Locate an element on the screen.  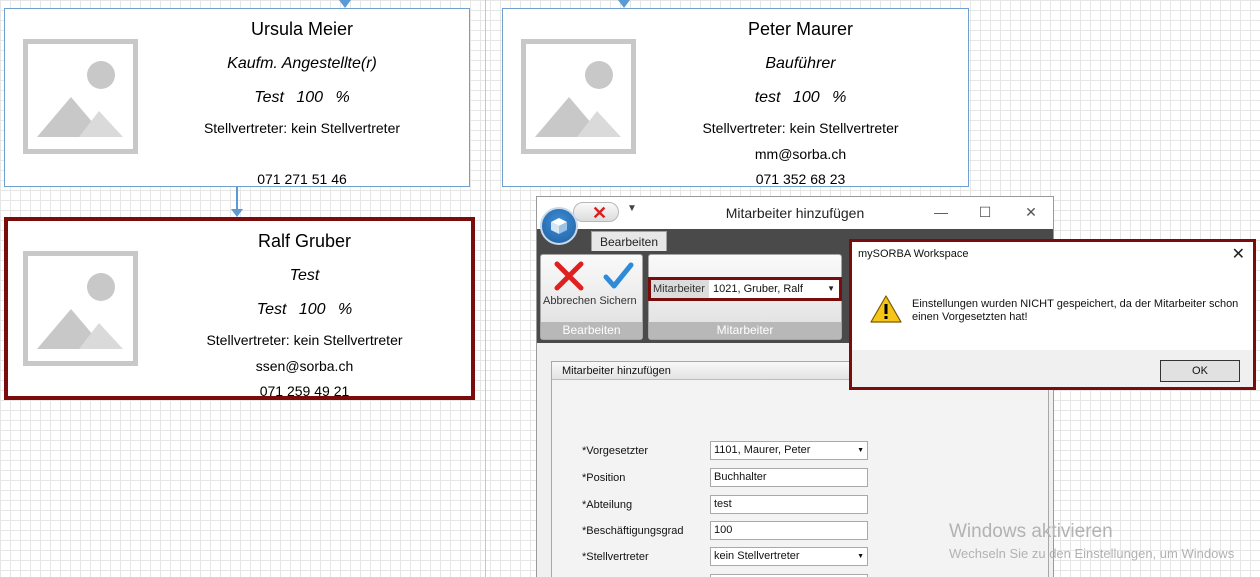
field-label-department: *Abteilung is located at coordinates (607, 505).